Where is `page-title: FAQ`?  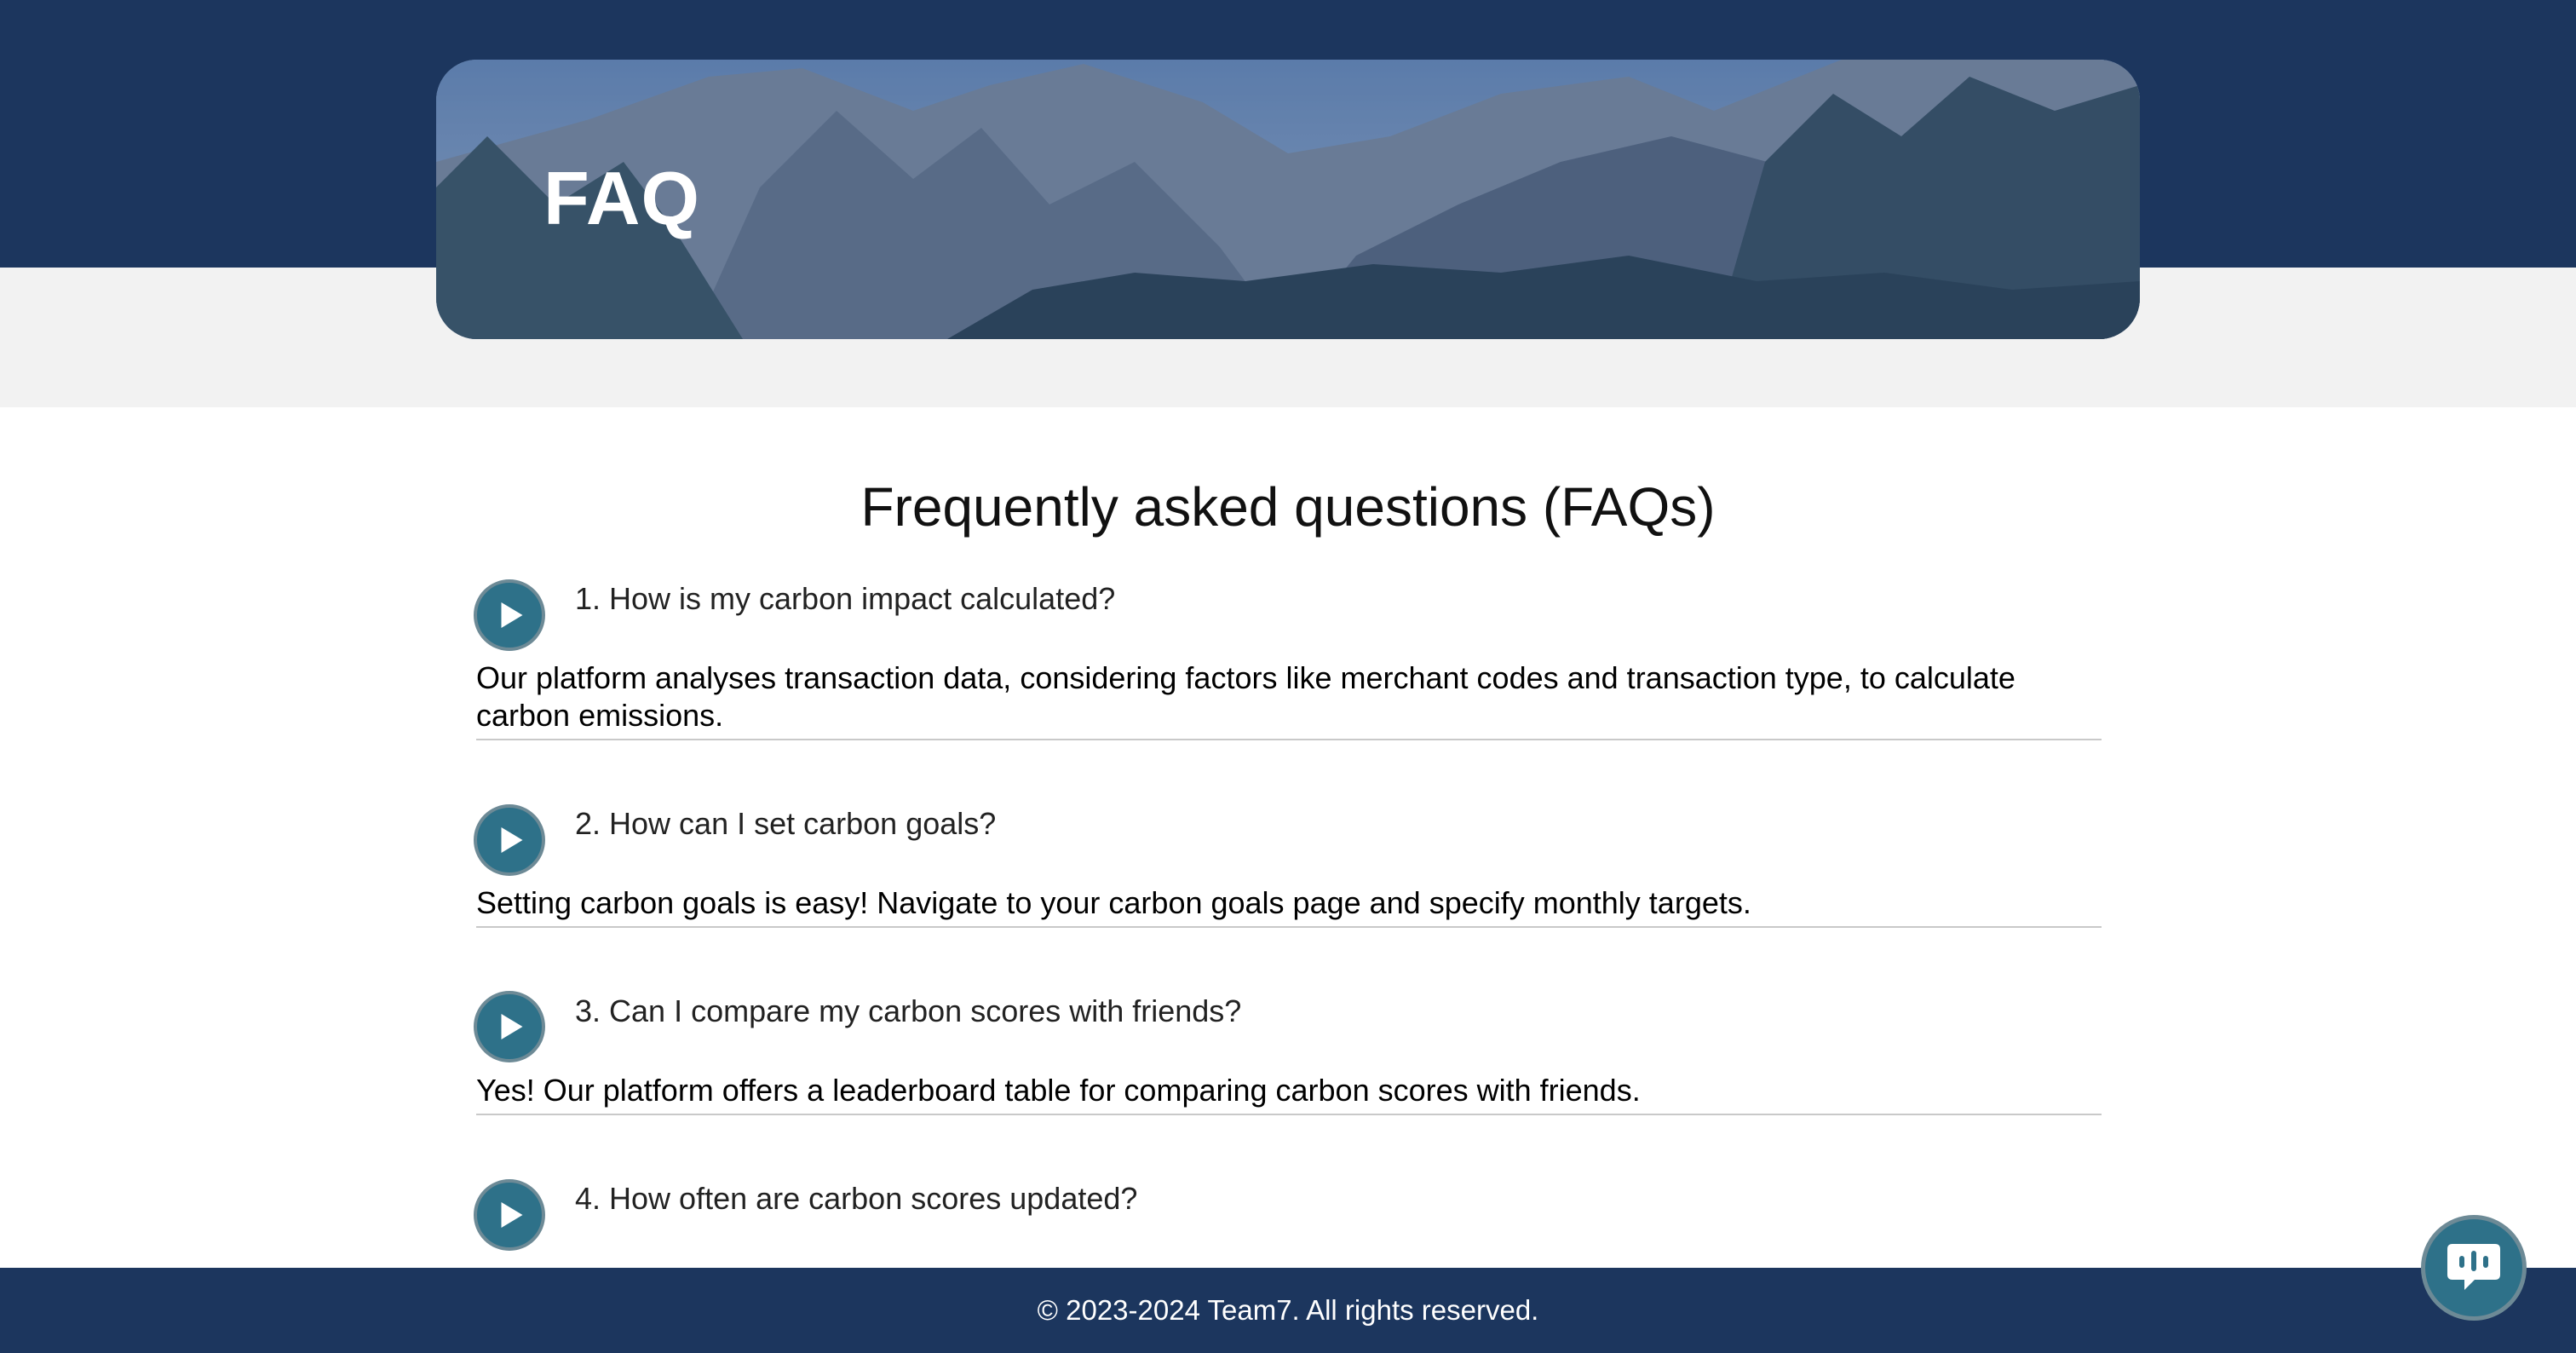 page-title: FAQ is located at coordinates (622, 198).